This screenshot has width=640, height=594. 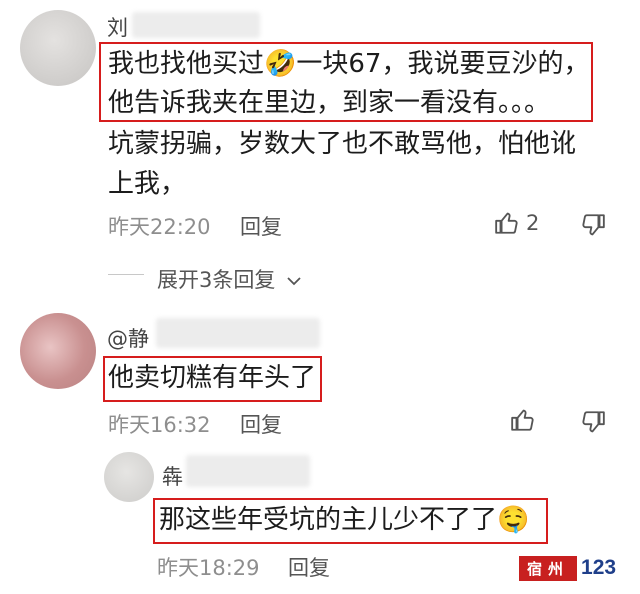 I want to click on divider, so click(x=126, y=274).